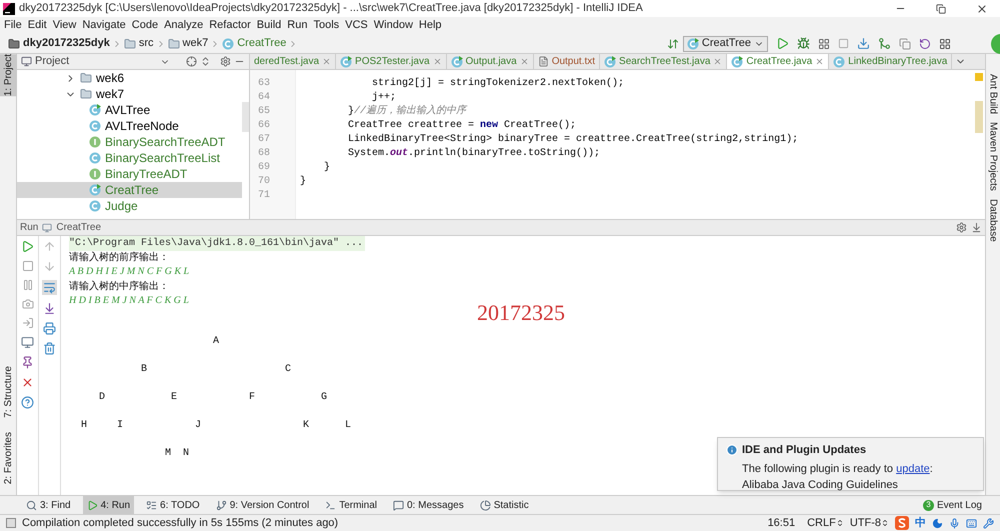  Describe the element at coordinates (104, 25) in the screenshot. I see `menu-item: Navigate` at that location.